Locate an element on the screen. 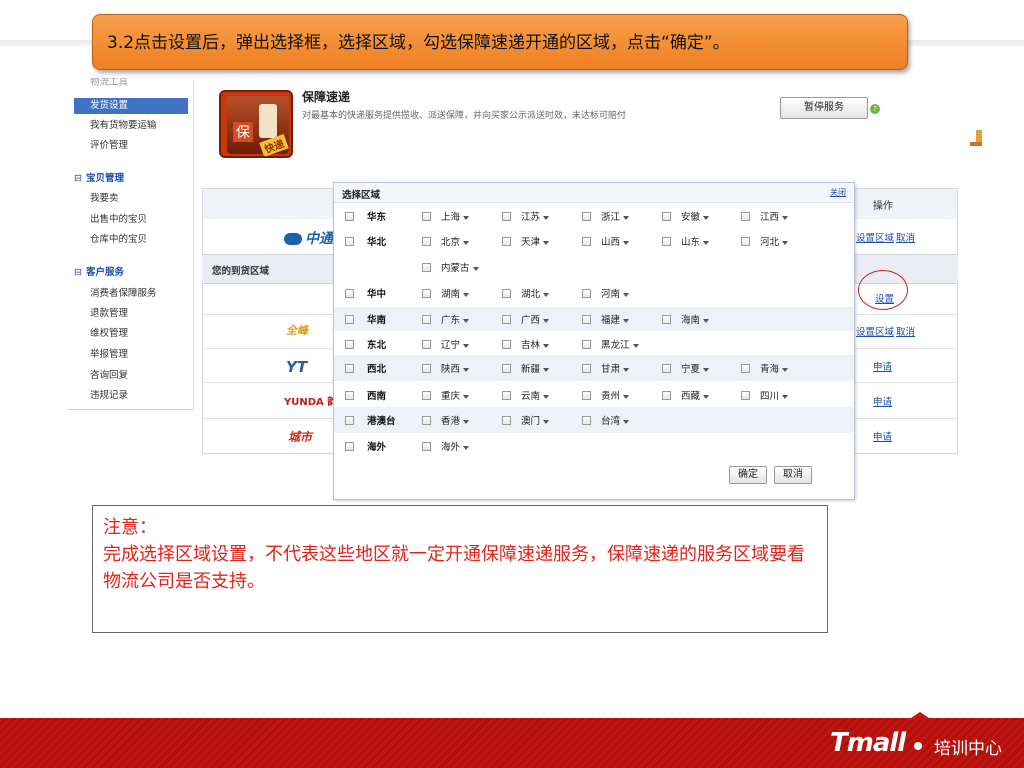 The height and width of the screenshot is (768, 1024). region-checkbox-huadong is located at coordinates (349, 216).